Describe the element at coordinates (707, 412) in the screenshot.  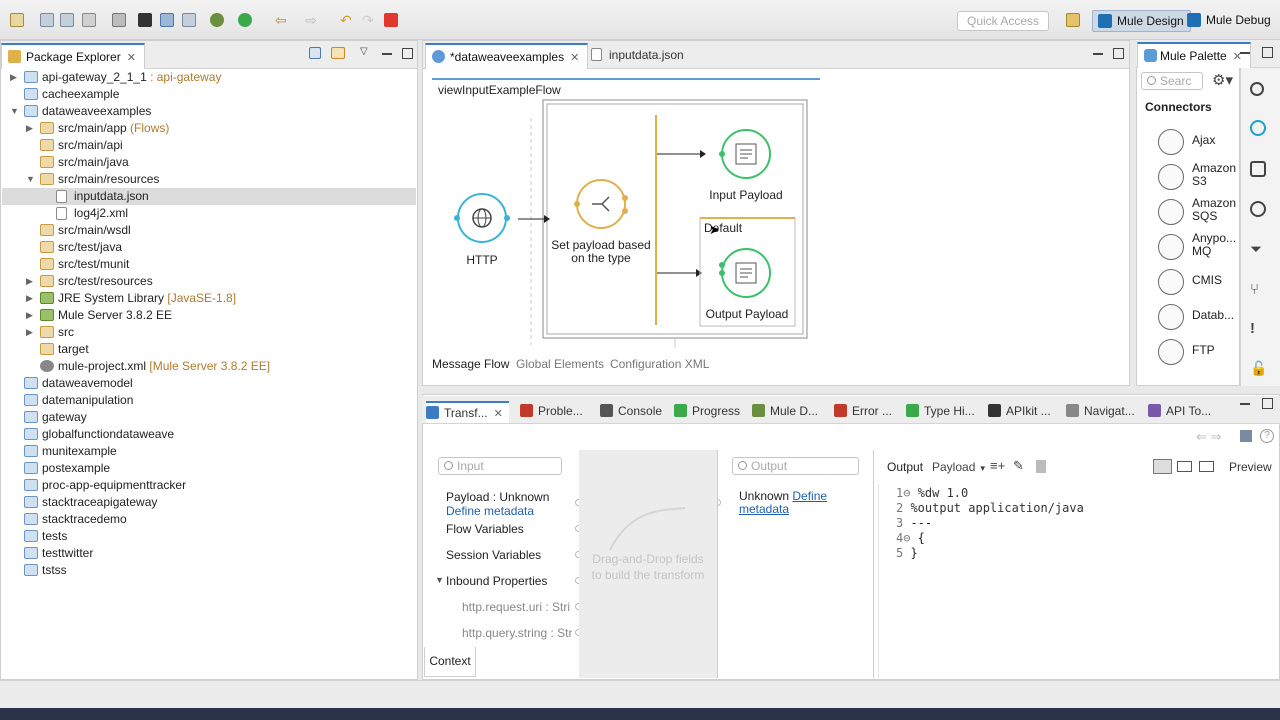
I see `bottom-tab: Progress` at that location.